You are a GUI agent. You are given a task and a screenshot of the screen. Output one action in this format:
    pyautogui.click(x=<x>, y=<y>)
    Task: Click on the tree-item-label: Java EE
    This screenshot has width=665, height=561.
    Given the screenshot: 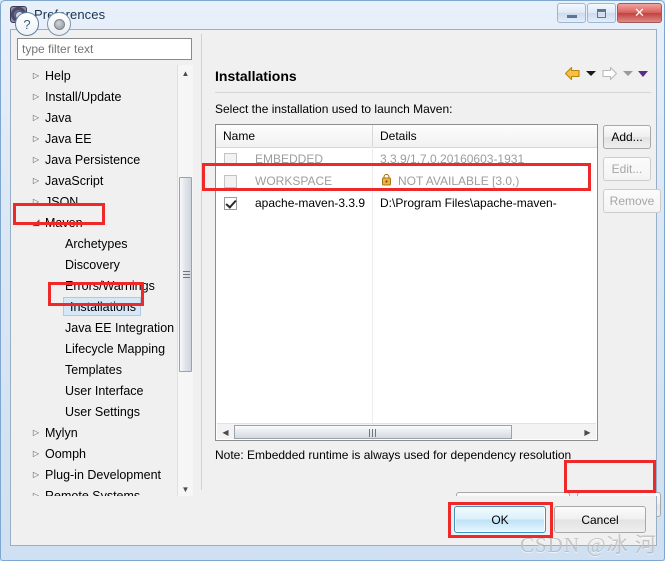 What is the action you would take?
    pyautogui.click(x=68, y=138)
    